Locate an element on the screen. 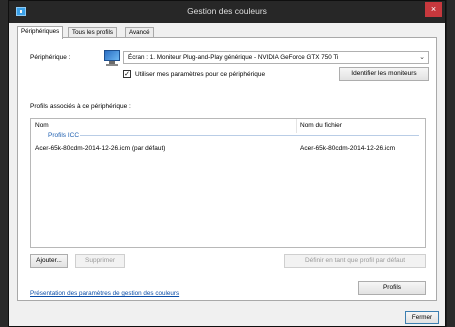 This screenshot has width=455, height=327. identify-monitors-button: Identifier les moniteurs is located at coordinates (384, 74).